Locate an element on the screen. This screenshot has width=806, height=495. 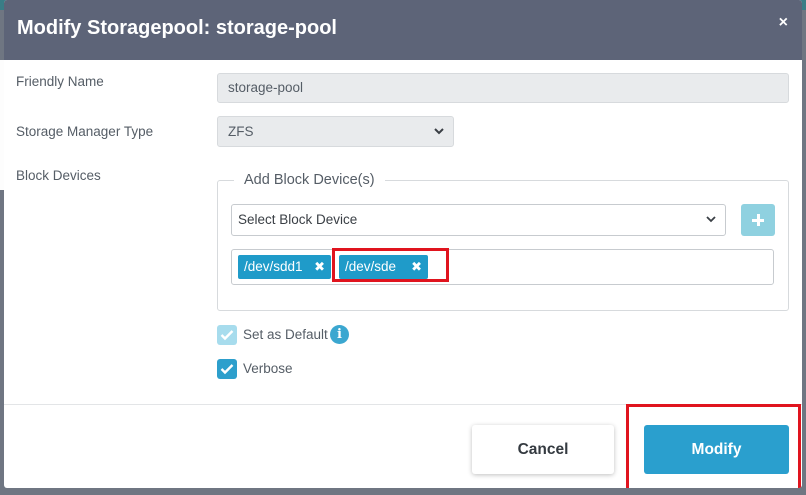
remove-tag-icon: ✖ is located at coordinates (319, 267).